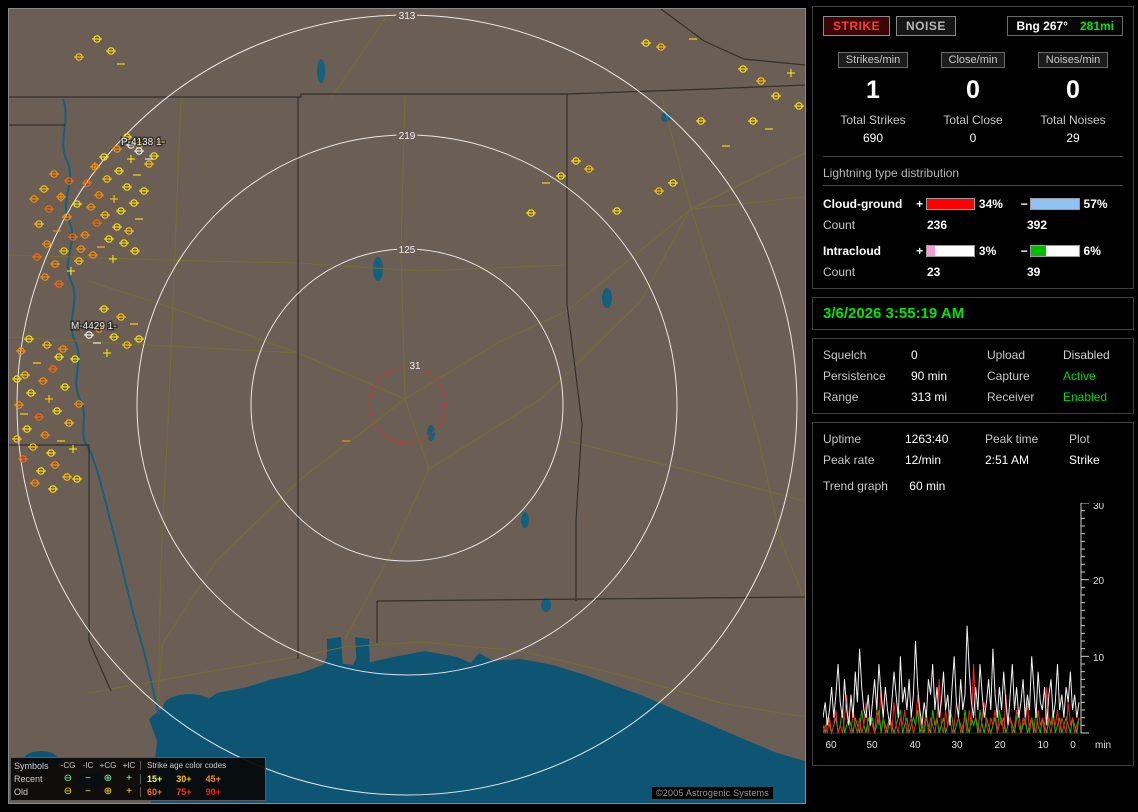 Image resolution: width=1138 pixels, height=812 pixels. What do you see at coordinates (923, 460) in the screenshot?
I see `peak-rate-value: 12/min` at bounding box center [923, 460].